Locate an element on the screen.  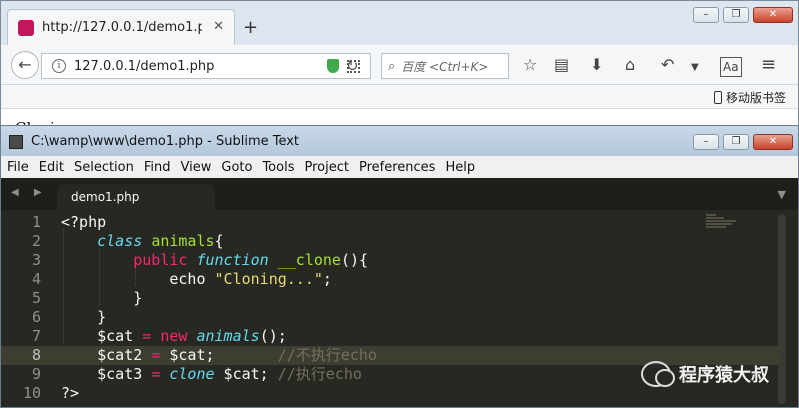
tab-title: http://127.0.0.1/demo1.php is located at coordinates (122, 27).